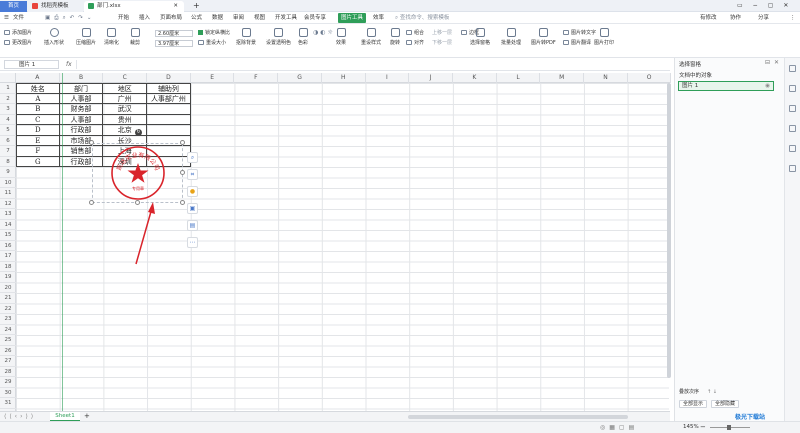  What do you see at coordinates (8, 330) in the screenshot?
I see `row-header-24: 24` at bounding box center [8, 330].